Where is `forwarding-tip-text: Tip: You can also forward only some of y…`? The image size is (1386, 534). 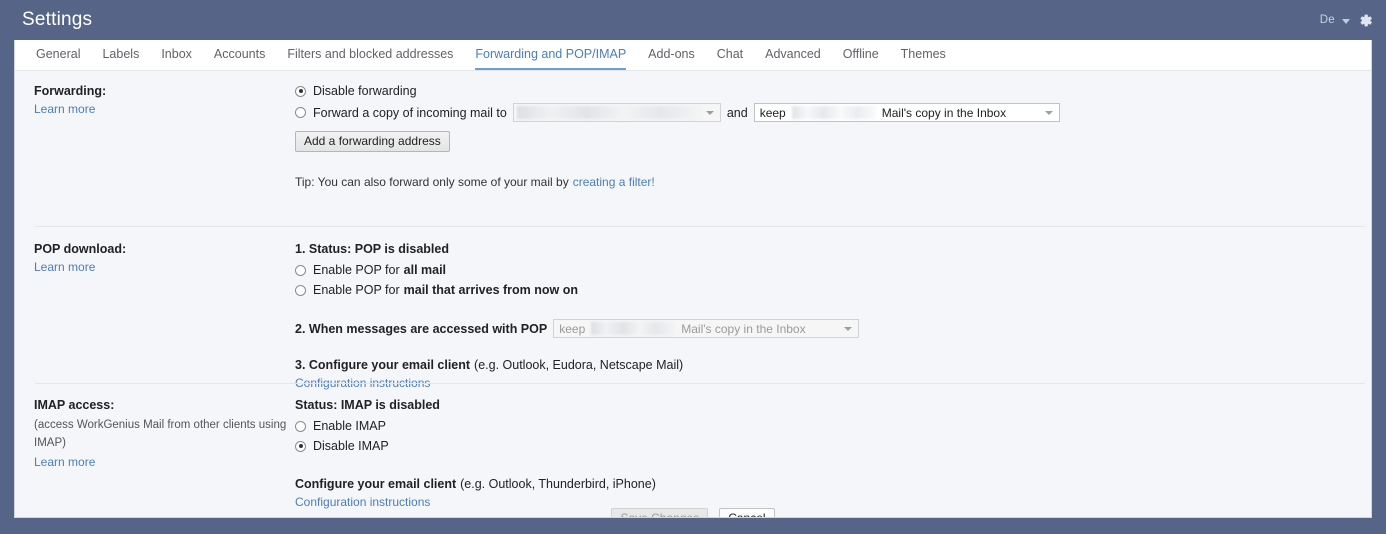 forwarding-tip-text: Tip: You can also forward only some of y… is located at coordinates (432, 182).